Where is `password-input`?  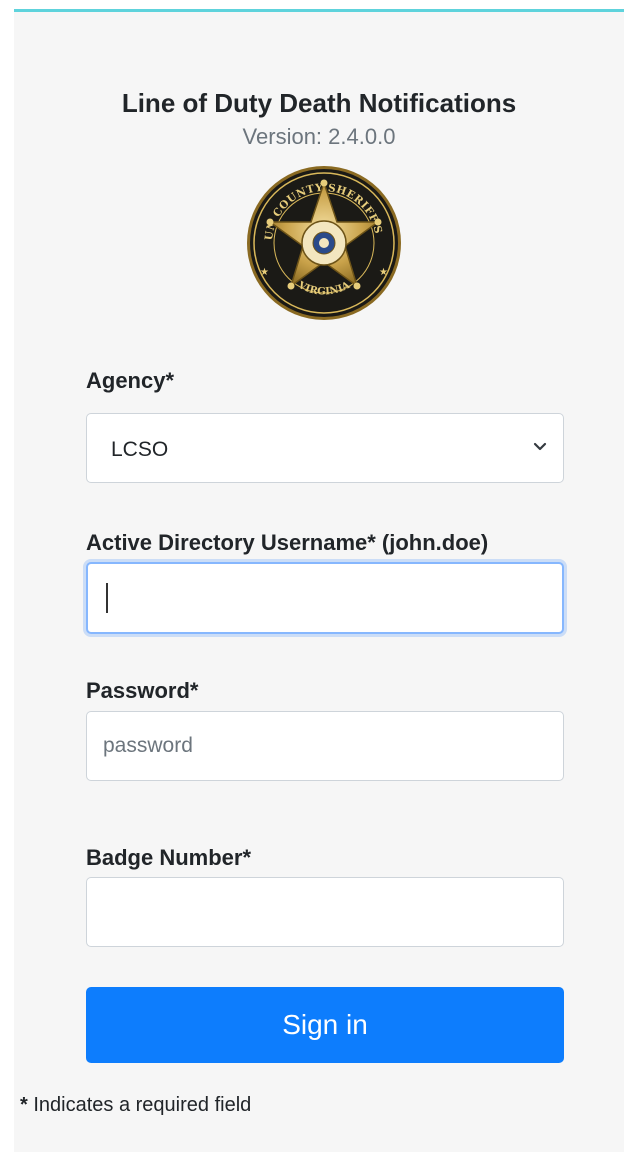 password-input is located at coordinates (325, 746).